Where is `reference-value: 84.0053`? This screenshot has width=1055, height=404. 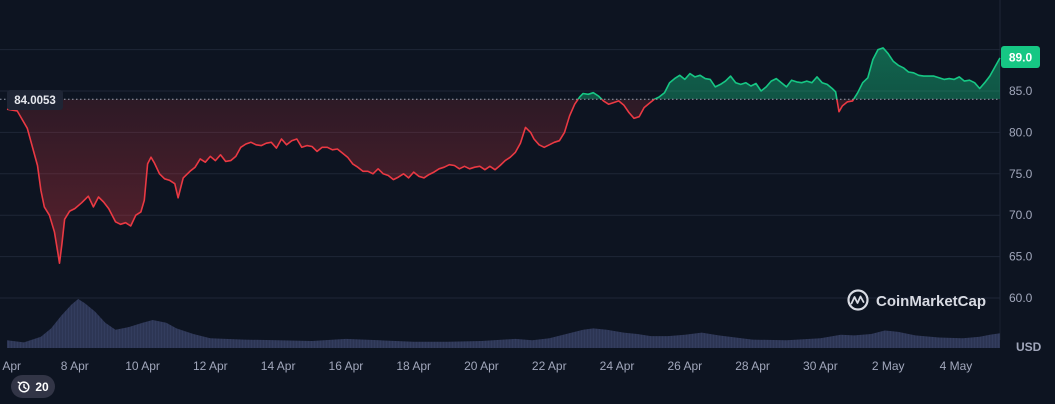 reference-value: 84.0053 is located at coordinates (35, 101).